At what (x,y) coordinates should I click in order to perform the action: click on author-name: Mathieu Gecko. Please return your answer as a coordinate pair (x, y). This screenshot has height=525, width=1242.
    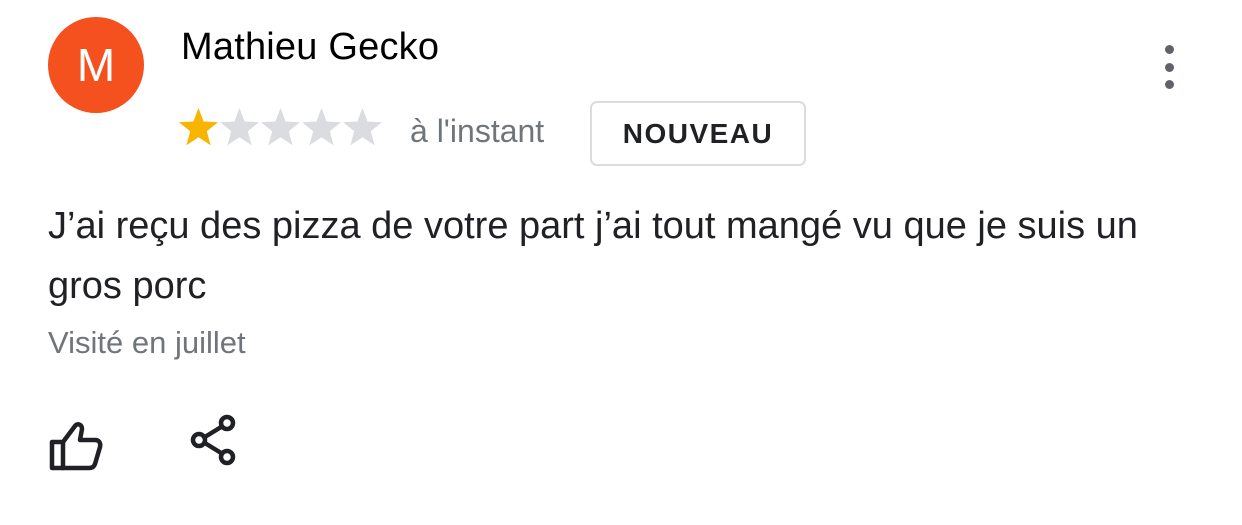
    Looking at the image, I should click on (310, 47).